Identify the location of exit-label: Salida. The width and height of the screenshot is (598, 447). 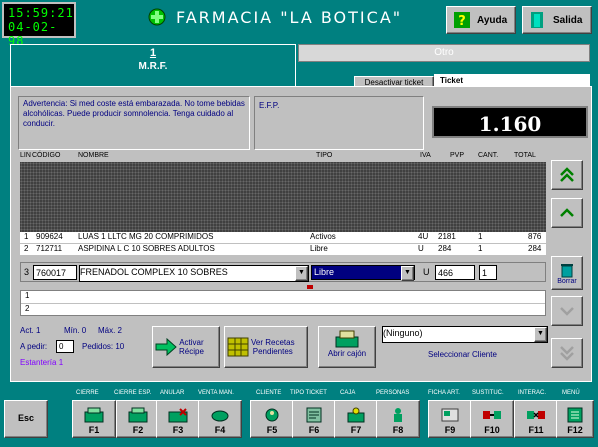
(568, 20).